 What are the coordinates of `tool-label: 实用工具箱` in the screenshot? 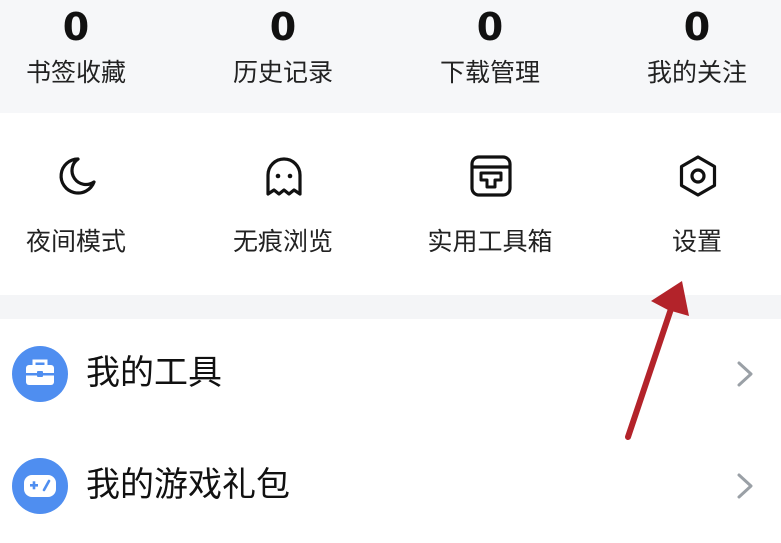 It's located at (490, 241).